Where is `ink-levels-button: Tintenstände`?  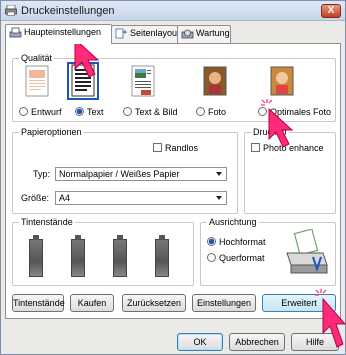
ink-levels-button: Tintenstände is located at coordinates (38, 303).